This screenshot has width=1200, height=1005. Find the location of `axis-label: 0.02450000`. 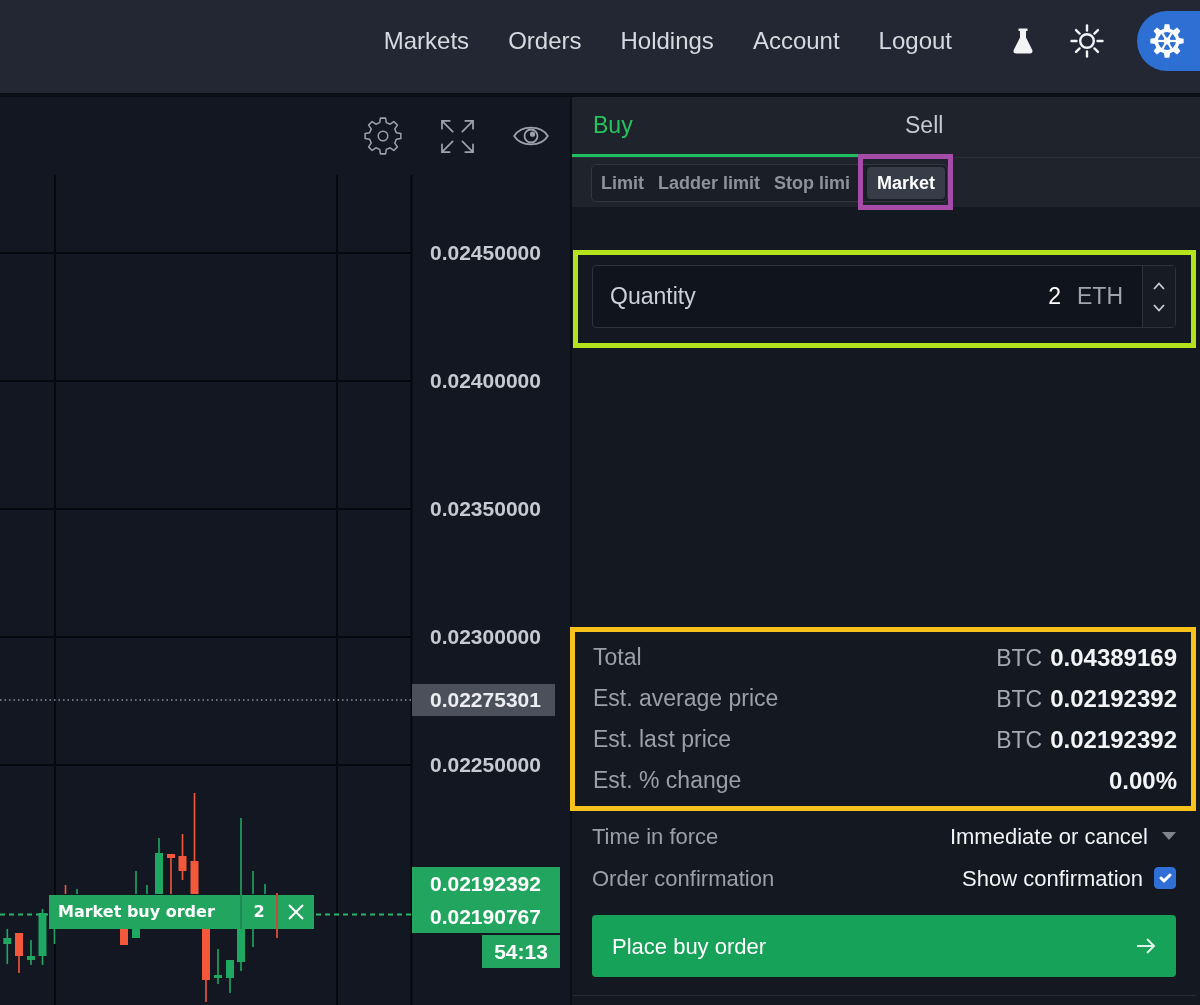

axis-label: 0.02450000 is located at coordinates (485, 253).